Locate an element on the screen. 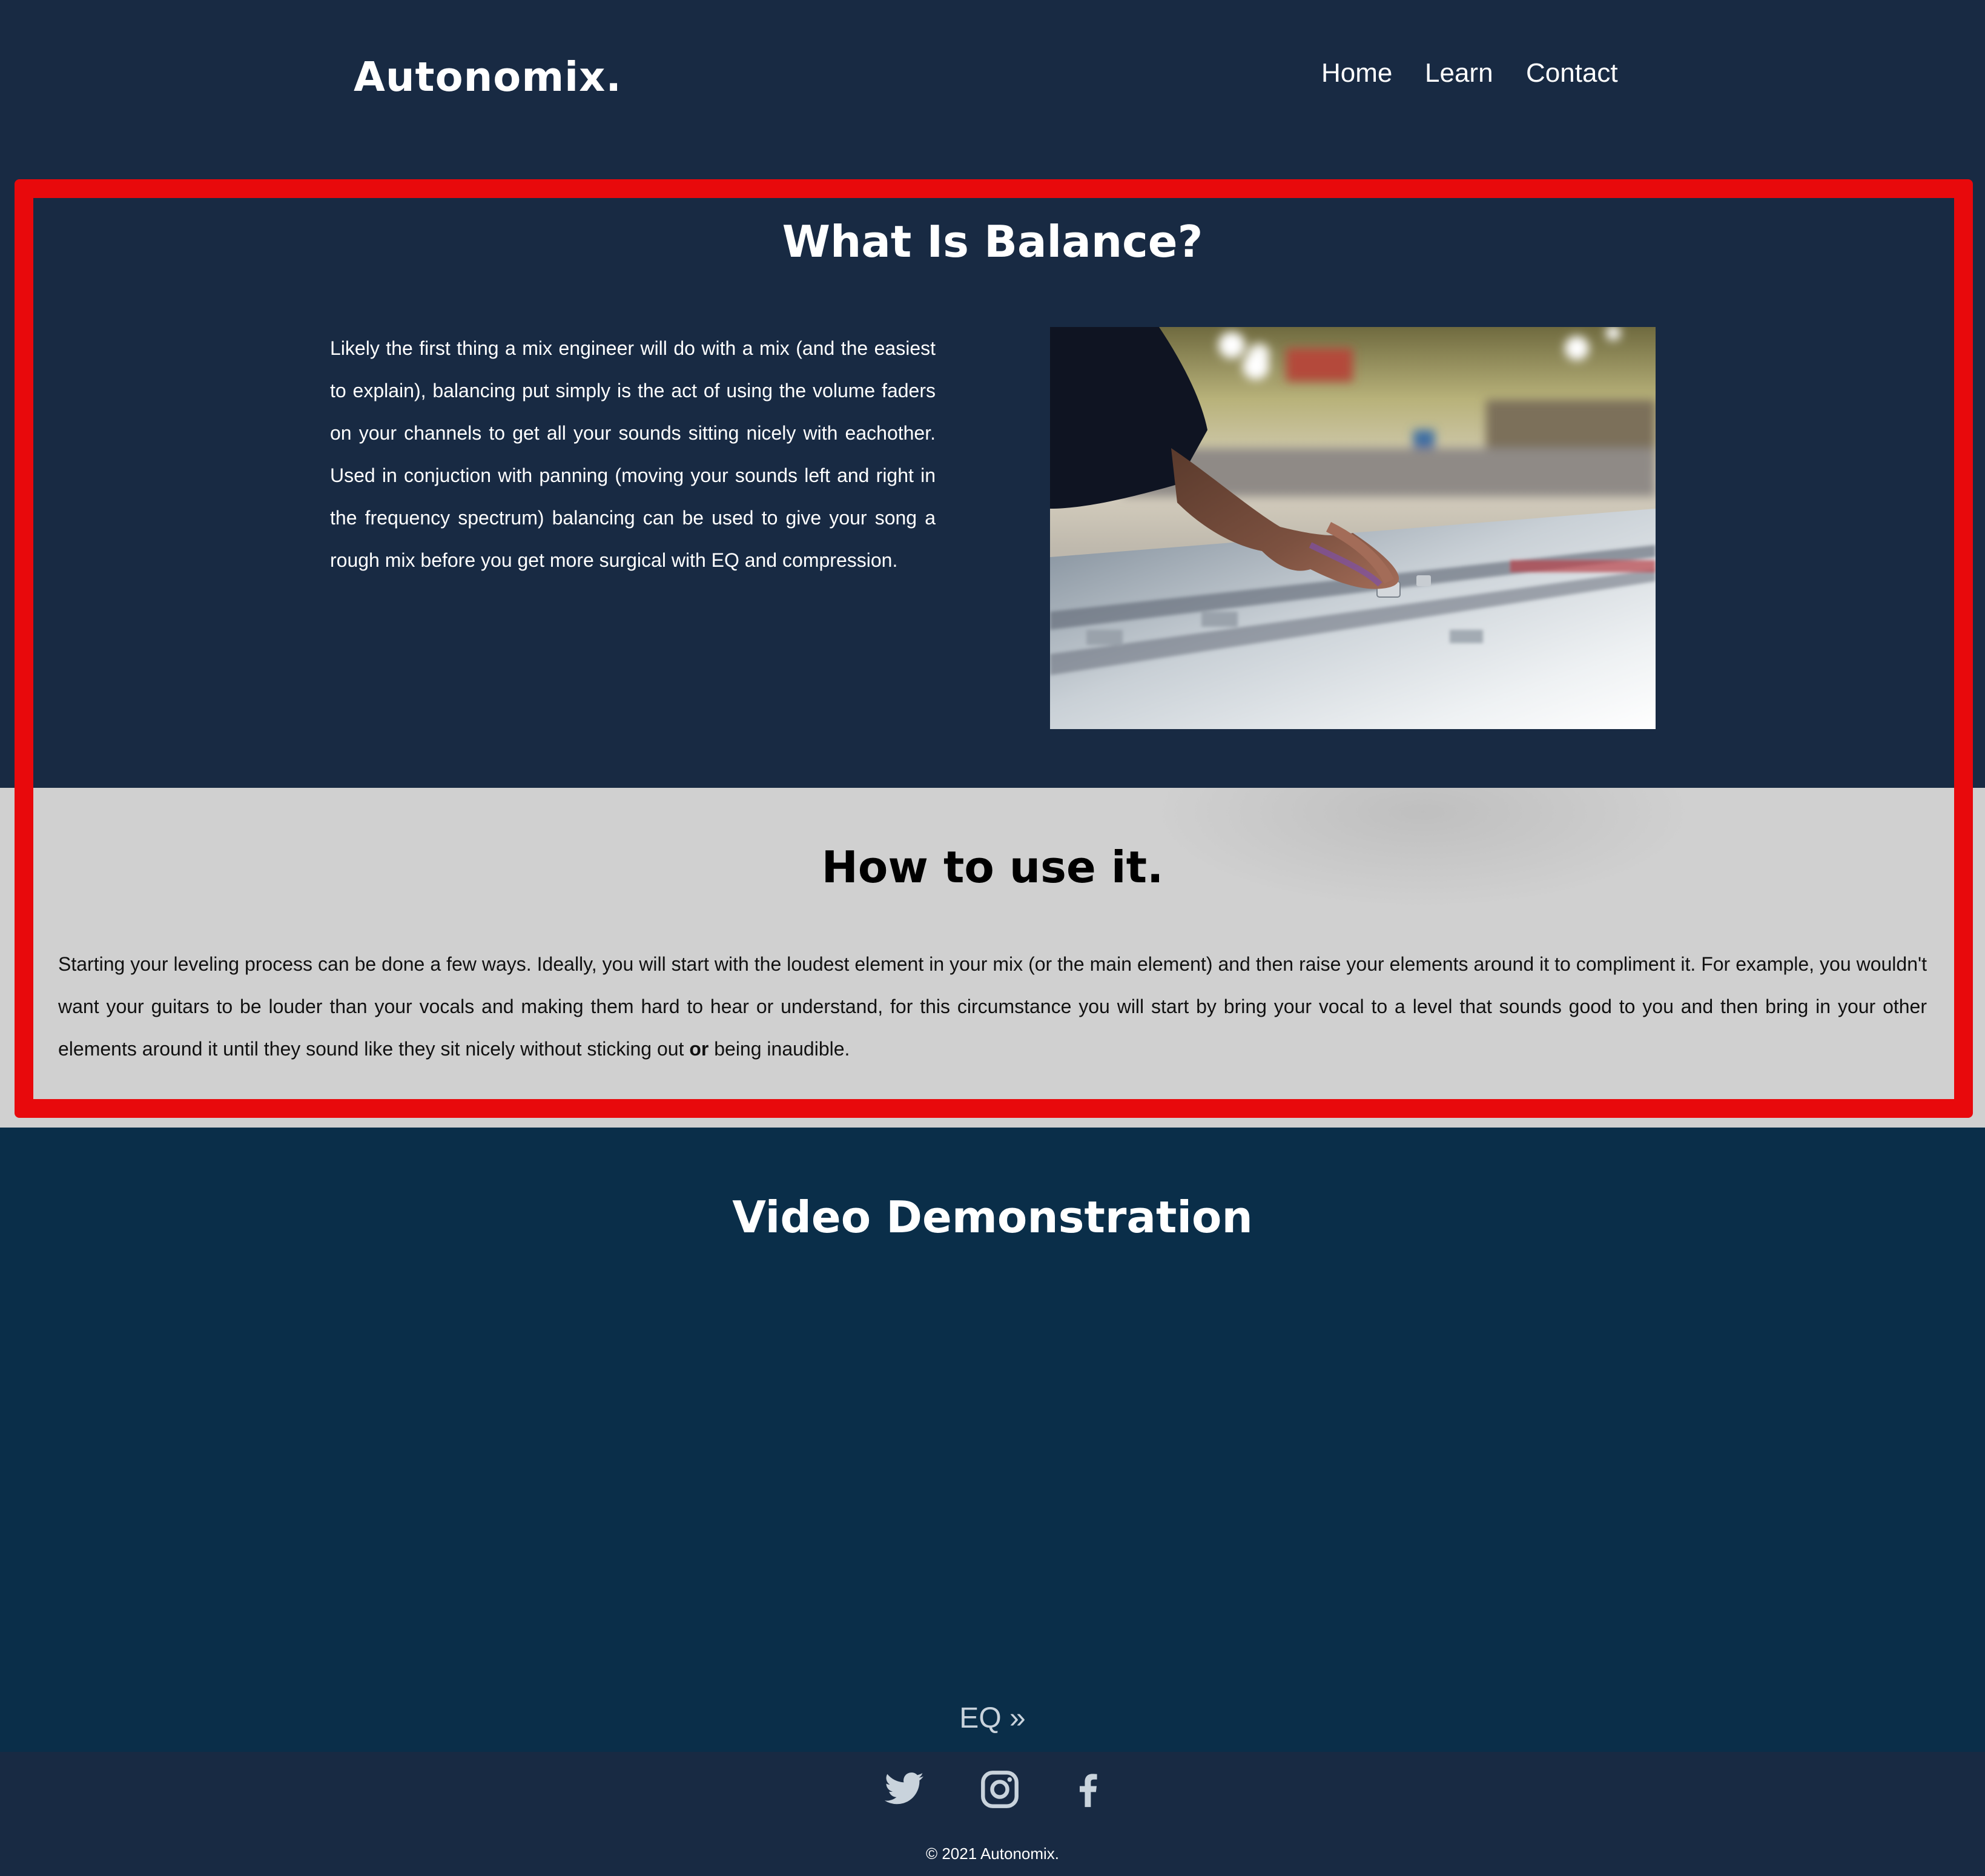 Image resolution: width=1985 pixels, height=1876 pixels. nav-home: Home is located at coordinates (1356, 73).